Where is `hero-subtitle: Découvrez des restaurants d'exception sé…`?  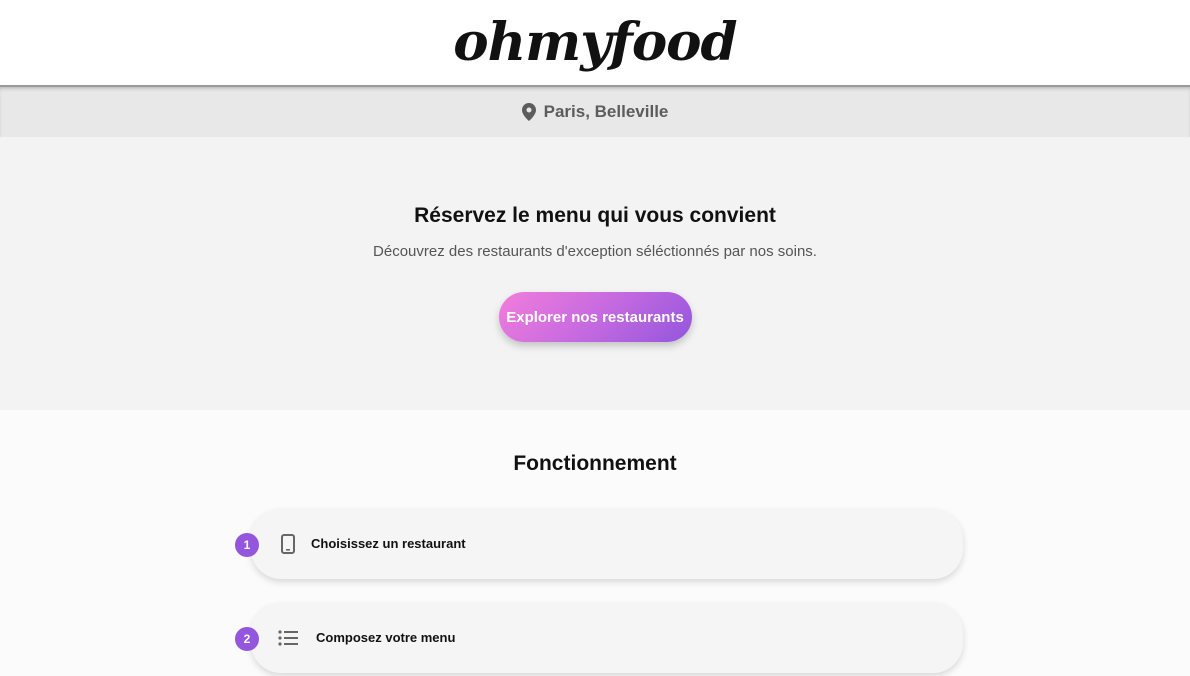 hero-subtitle: Découvrez des restaurants d'exception sé… is located at coordinates (595, 251).